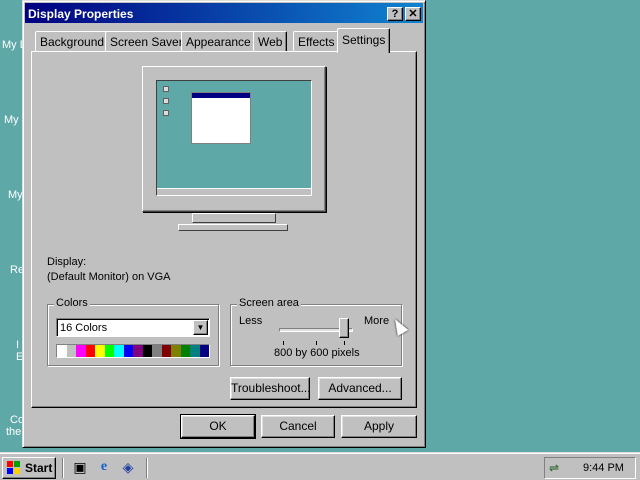 This screenshot has height=480, width=640. I want to click on color-palette-preview, so click(133, 351).